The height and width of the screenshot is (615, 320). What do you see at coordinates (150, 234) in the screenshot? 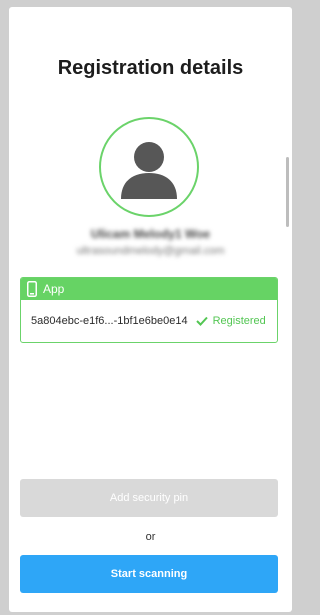
I see `user-name: Ulicam Melody1 Woe` at bounding box center [150, 234].